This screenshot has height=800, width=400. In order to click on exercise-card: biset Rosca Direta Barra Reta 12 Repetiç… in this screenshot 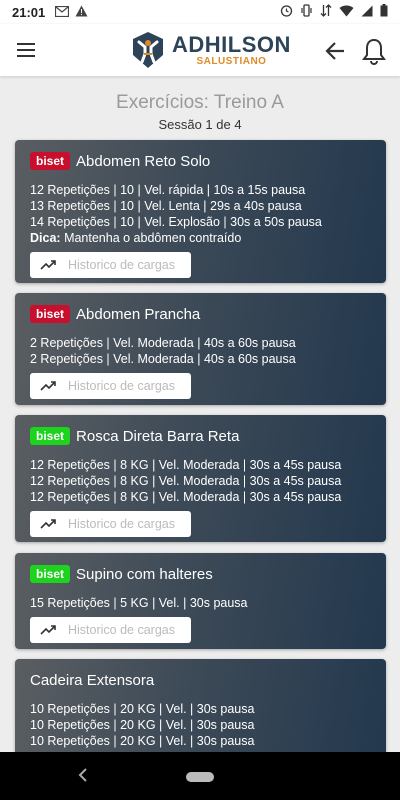, I will do `click(200, 478)`.